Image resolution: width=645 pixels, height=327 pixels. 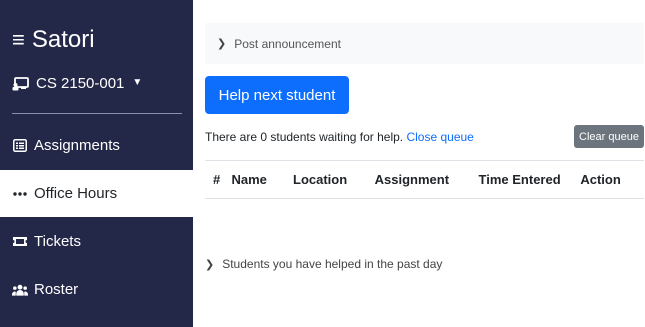 What do you see at coordinates (77, 145) in the screenshot?
I see `sidebar-item-label: Assignments` at bounding box center [77, 145].